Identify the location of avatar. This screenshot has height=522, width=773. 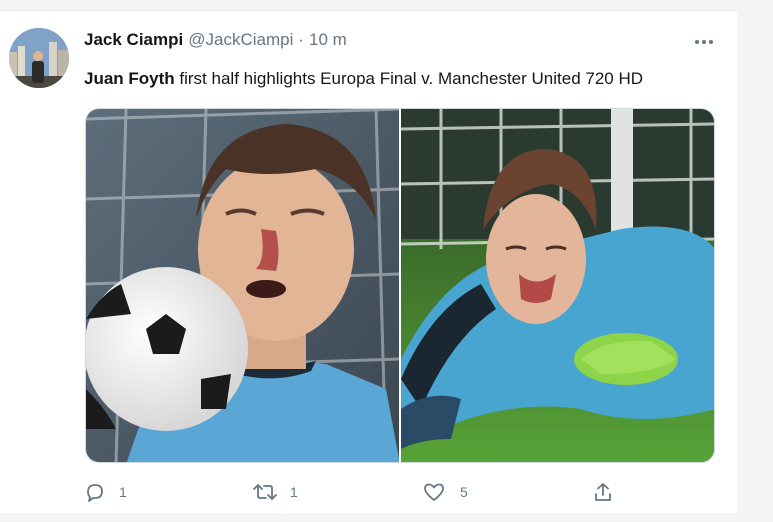
(39, 58).